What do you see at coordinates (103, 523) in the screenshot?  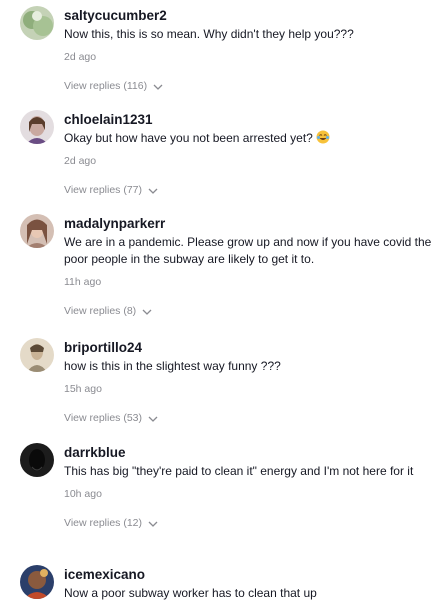 I see `view-replies-label: View replies (12)` at bounding box center [103, 523].